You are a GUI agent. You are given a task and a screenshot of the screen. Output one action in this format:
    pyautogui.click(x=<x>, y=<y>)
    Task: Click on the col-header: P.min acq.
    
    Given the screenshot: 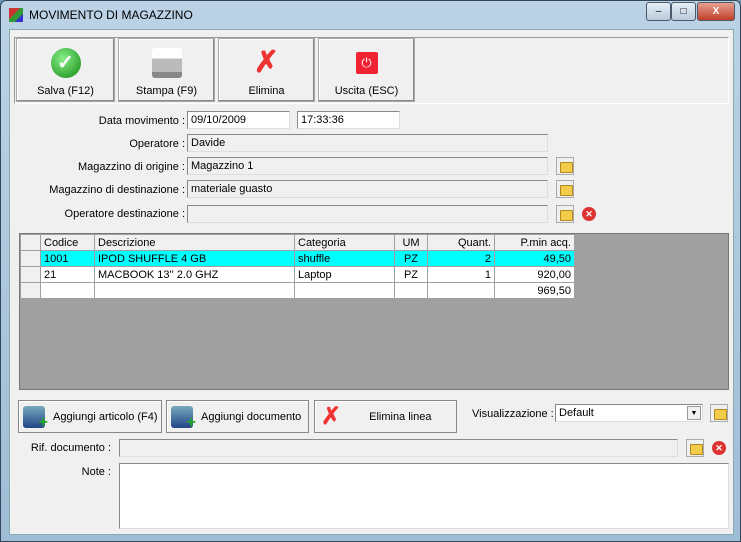 What is the action you would take?
    pyautogui.click(x=534, y=242)
    